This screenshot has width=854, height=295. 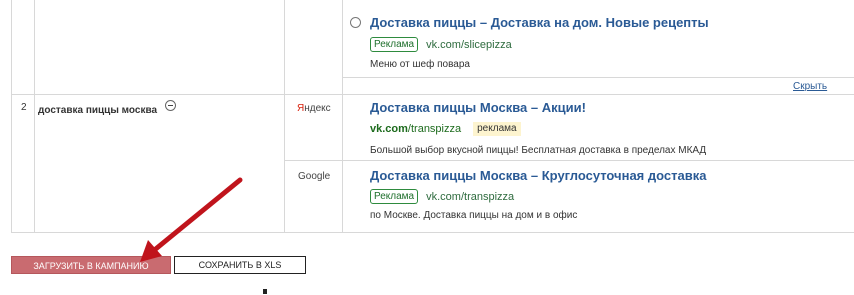 What do you see at coordinates (478, 107) in the screenshot?
I see `ad-title-link: Доставка пиццы Москва – Акции!` at bounding box center [478, 107].